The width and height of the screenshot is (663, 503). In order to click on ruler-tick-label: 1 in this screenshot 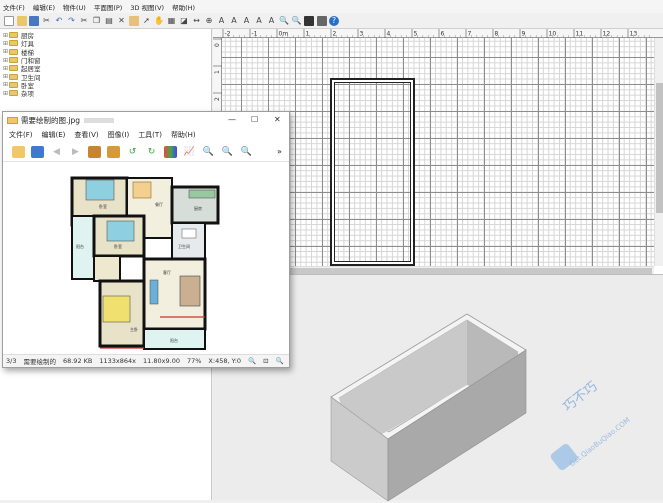, I will do `click(308, 34)`.